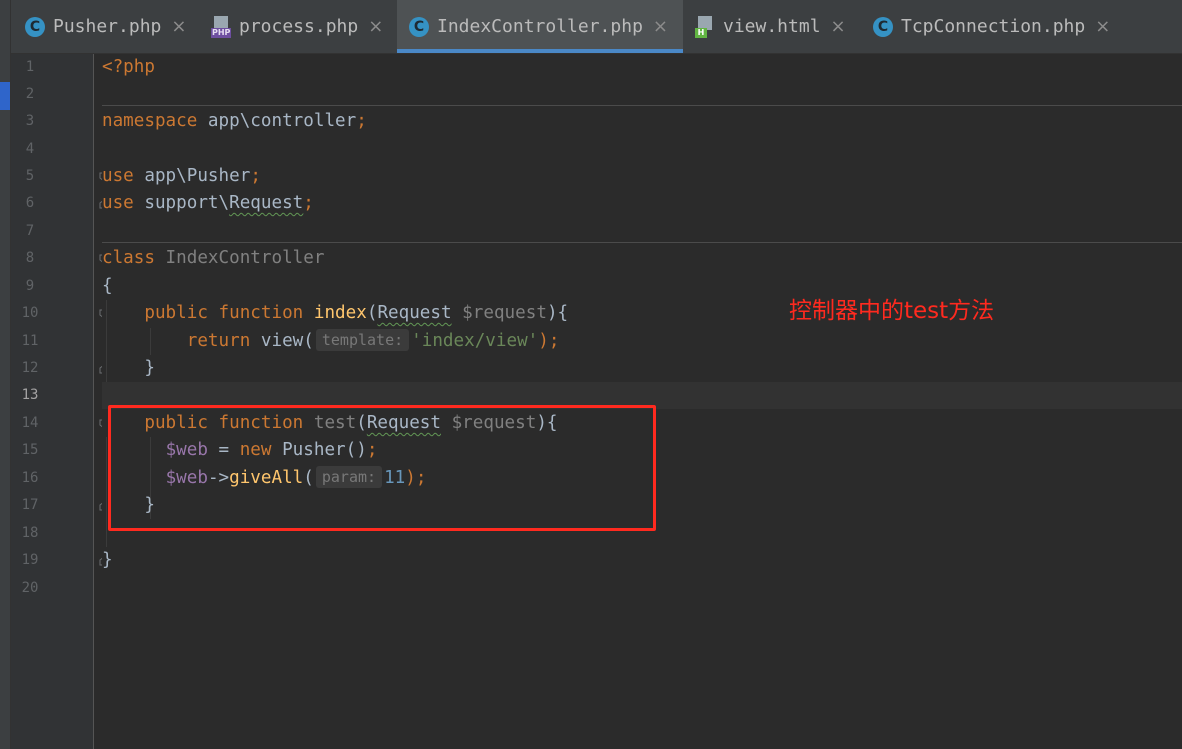 This screenshot has height=749, width=1182. I want to click on annotation-label: 控制器中的test方法, so click(892, 311).